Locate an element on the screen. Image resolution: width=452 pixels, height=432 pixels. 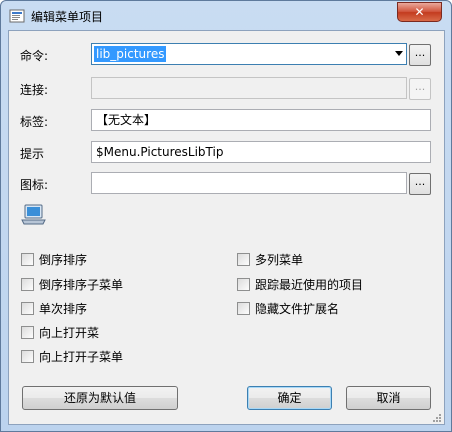
window-title: 编辑菜单项目 is located at coordinates (67, 17).